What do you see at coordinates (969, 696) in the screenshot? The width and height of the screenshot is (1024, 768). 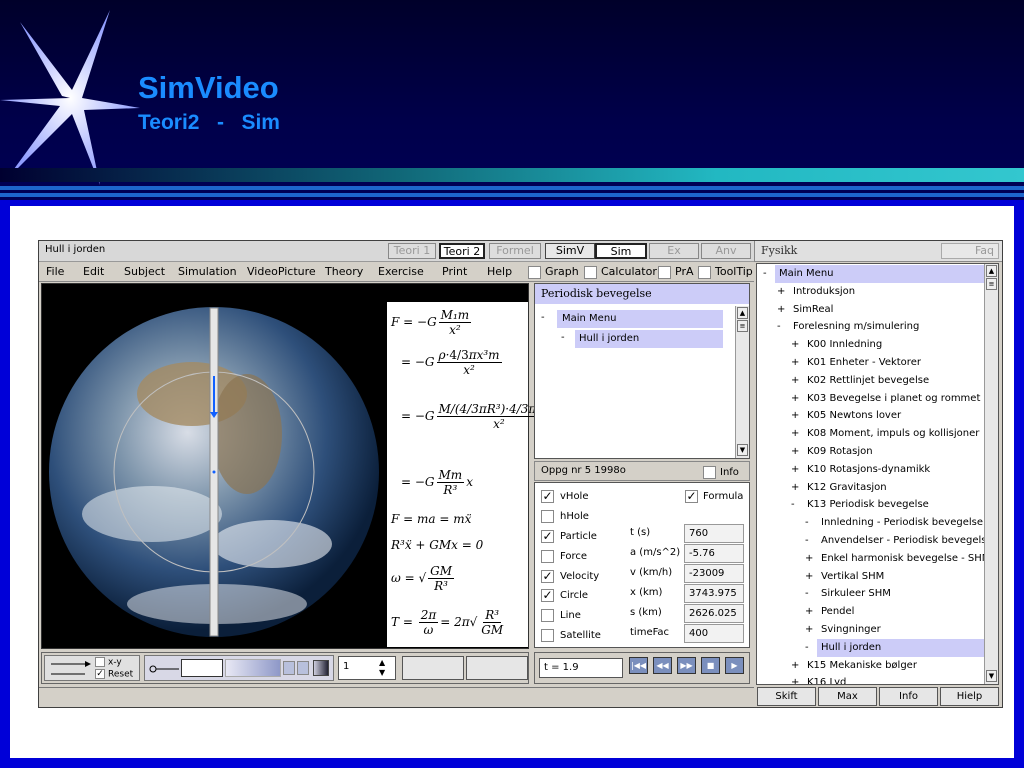 I see `hjelp-button: Hielp` at bounding box center [969, 696].